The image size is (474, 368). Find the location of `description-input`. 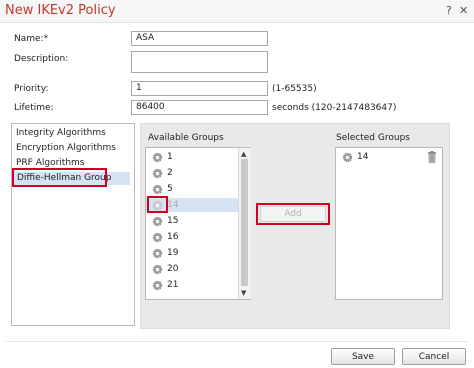

description-input is located at coordinates (199, 62).